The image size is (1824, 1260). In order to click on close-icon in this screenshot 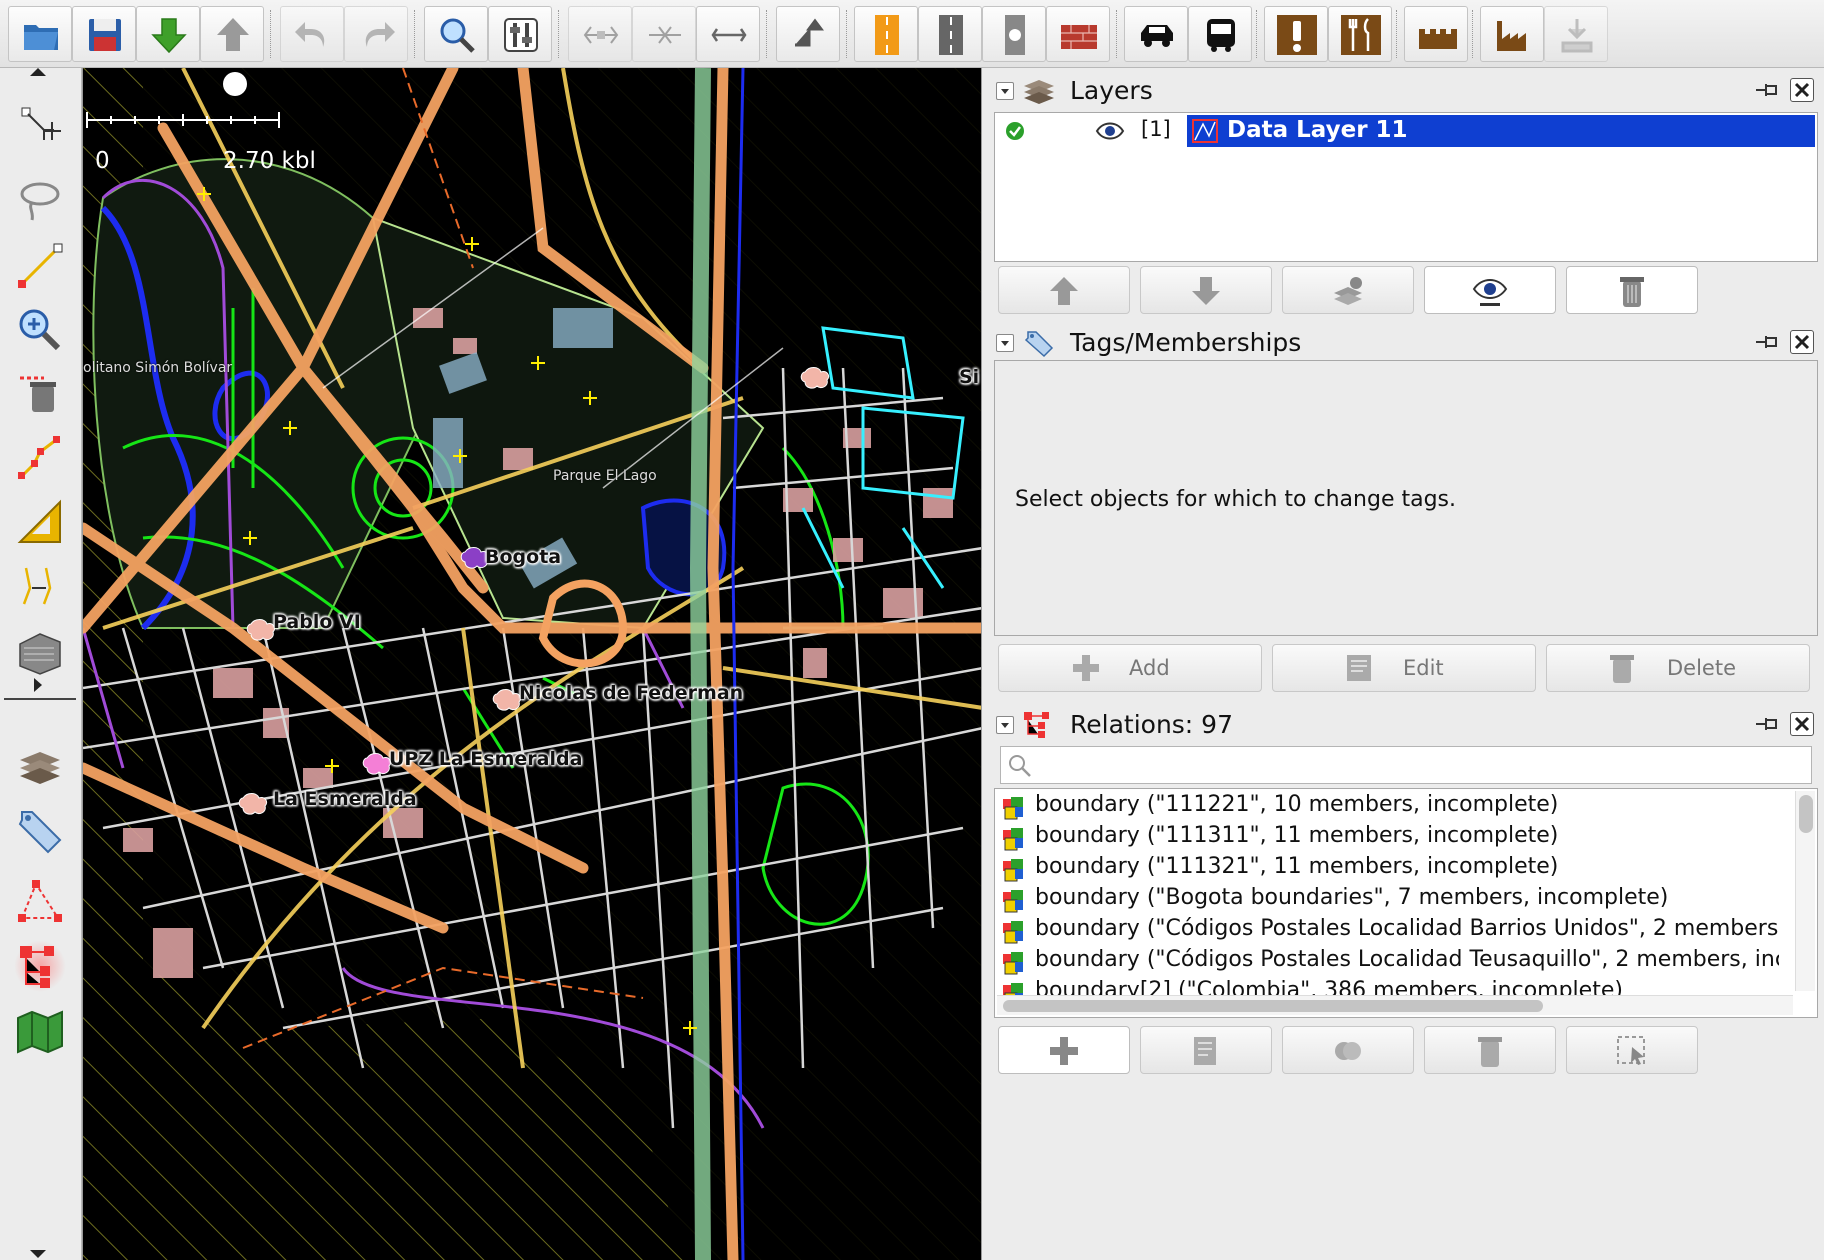, I will do `click(1802, 724)`.